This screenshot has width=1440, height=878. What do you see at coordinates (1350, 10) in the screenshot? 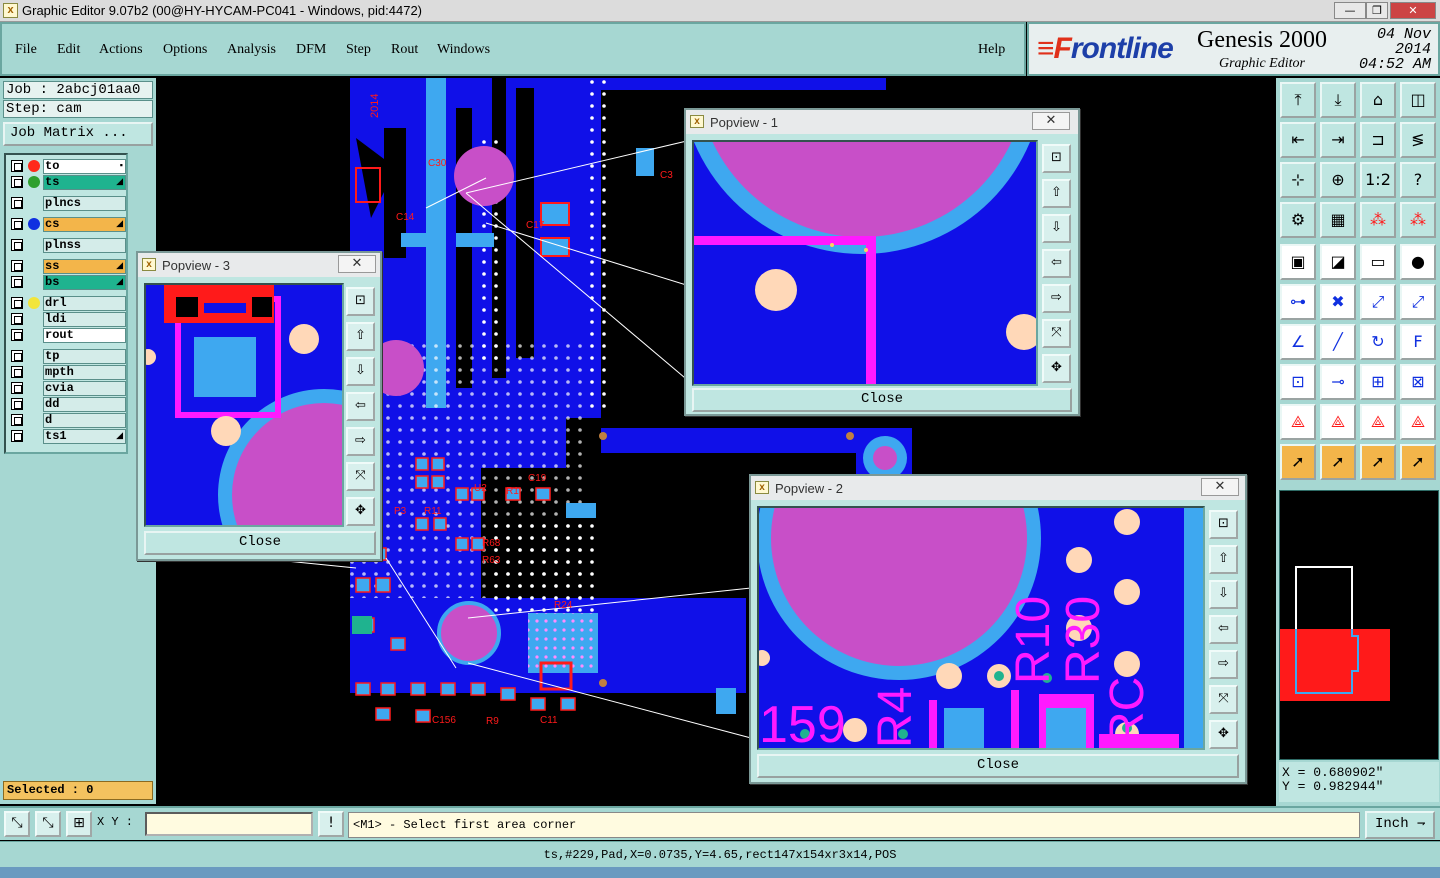
I see `minimize-button: —` at bounding box center [1350, 10].